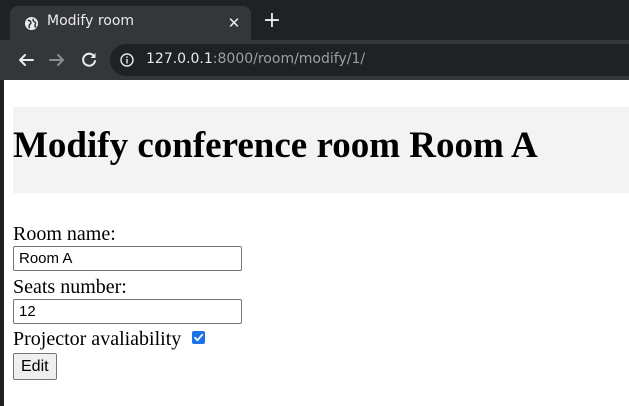  I want to click on projector-checkbox, so click(199, 337).